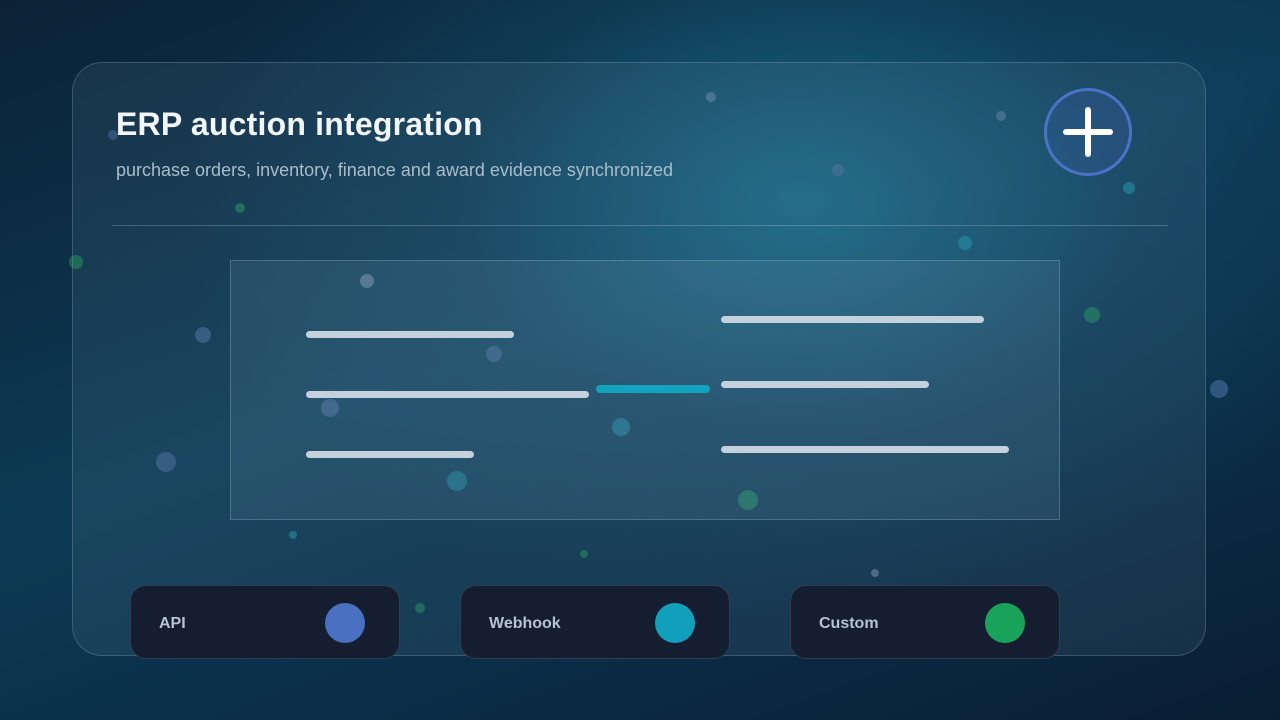 This screenshot has width=1280, height=720. What do you see at coordinates (595, 622) in the screenshot?
I see `integration-chip-webhook: Webhook` at bounding box center [595, 622].